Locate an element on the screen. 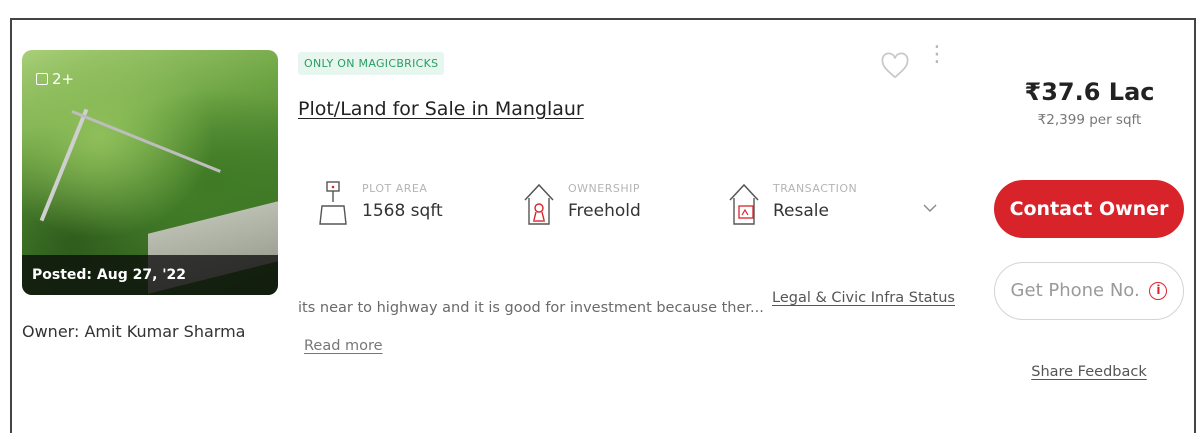 The width and height of the screenshot is (1204, 433). exclusive-tag: ONLY ON MAGICBRICKS is located at coordinates (371, 63).